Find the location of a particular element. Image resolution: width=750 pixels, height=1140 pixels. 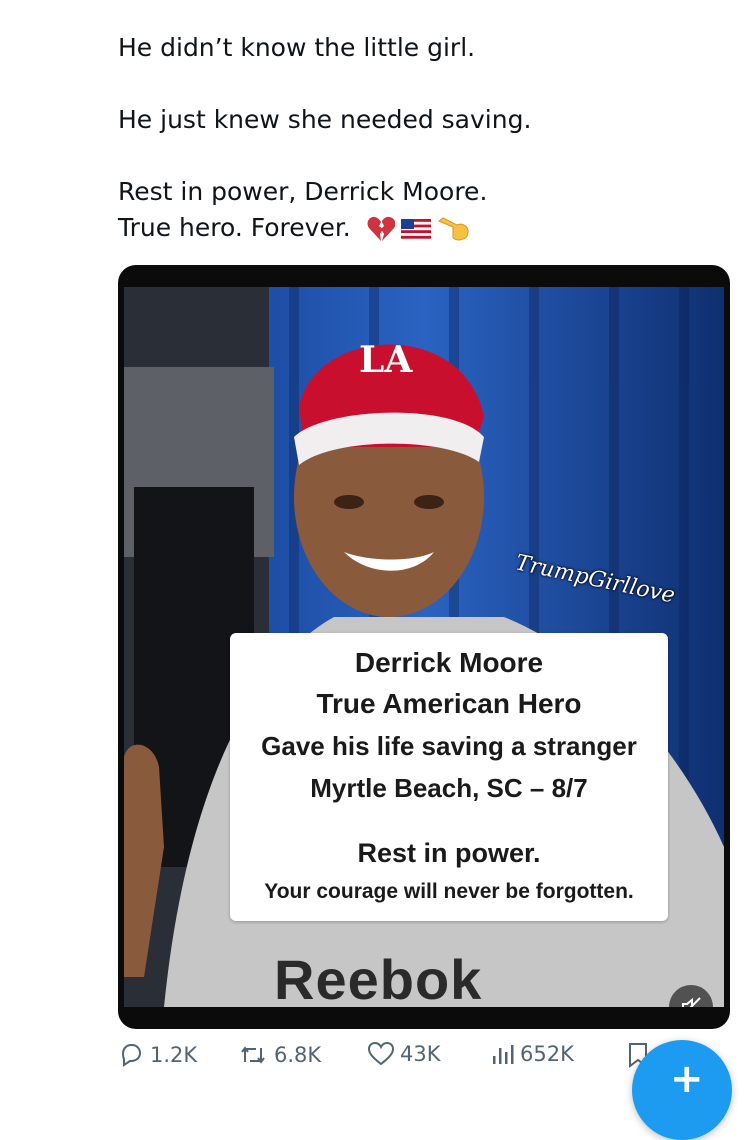

speaker-muted-icon is located at coordinates (691, 1002).